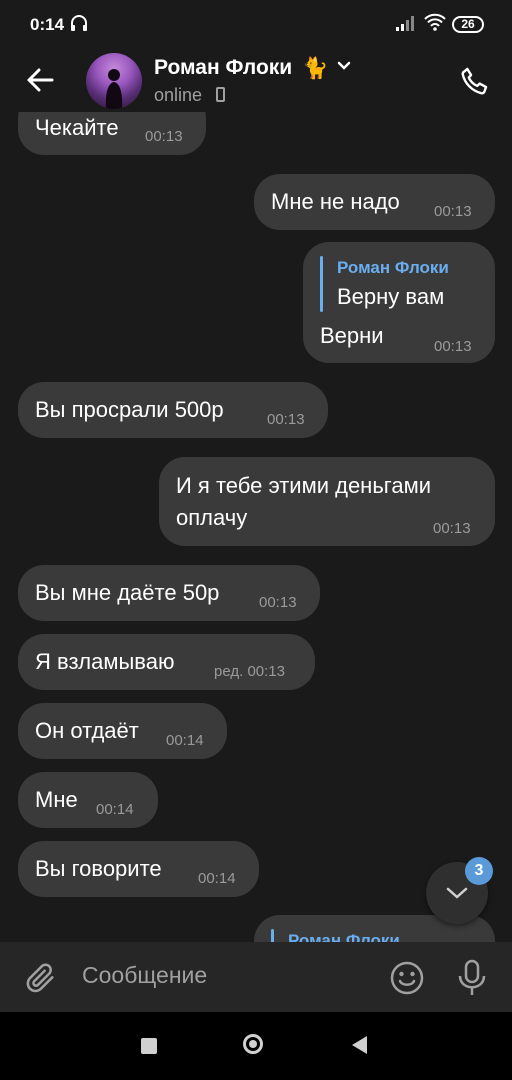 The image size is (512, 1080). Describe the element at coordinates (475, 81) in the screenshot. I see `call-icon` at that location.